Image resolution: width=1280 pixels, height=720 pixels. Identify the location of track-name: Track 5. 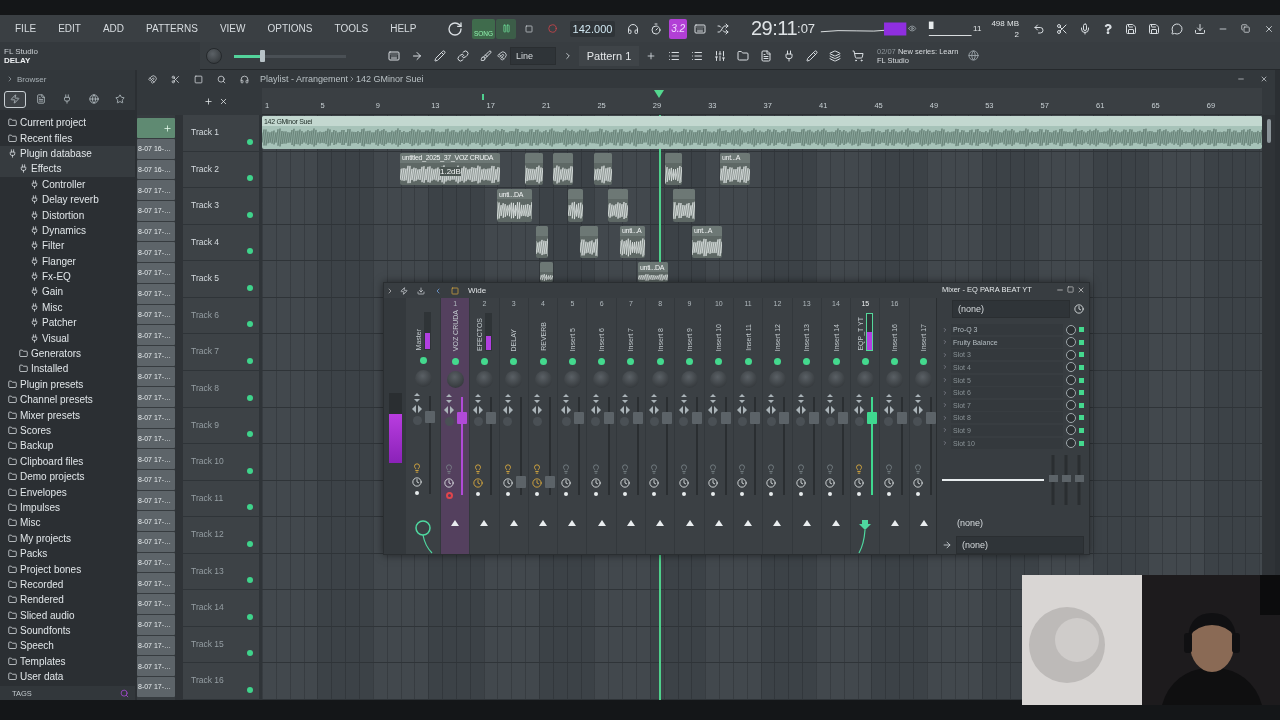
(205, 278).